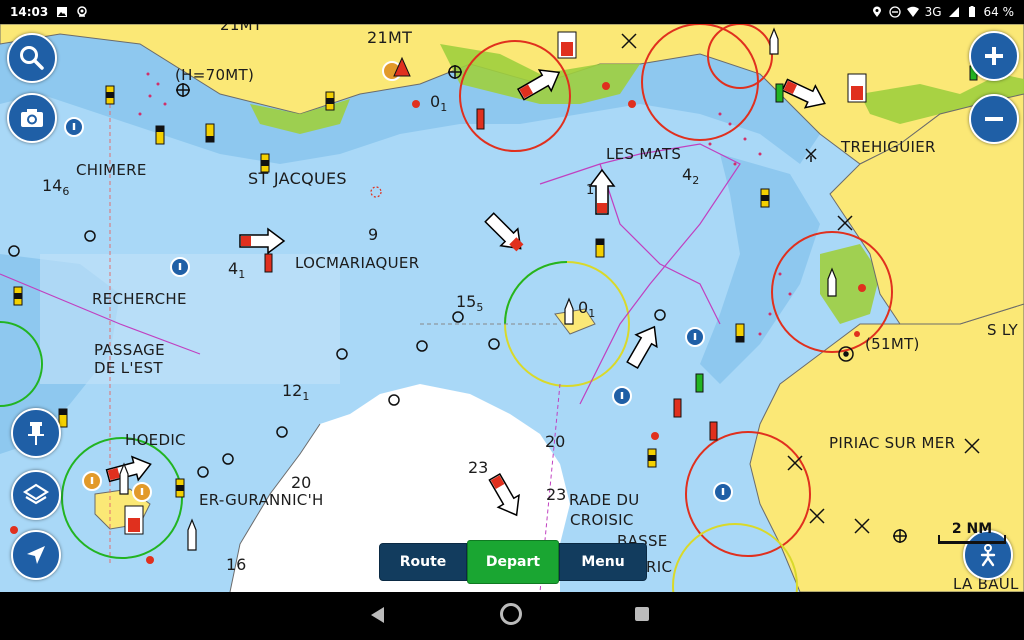 Image resolution: width=1024 pixels, height=640 pixels. Describe the element at coordinates (82, 11) in the screenshot. I see `location-pin-icon` at that location.